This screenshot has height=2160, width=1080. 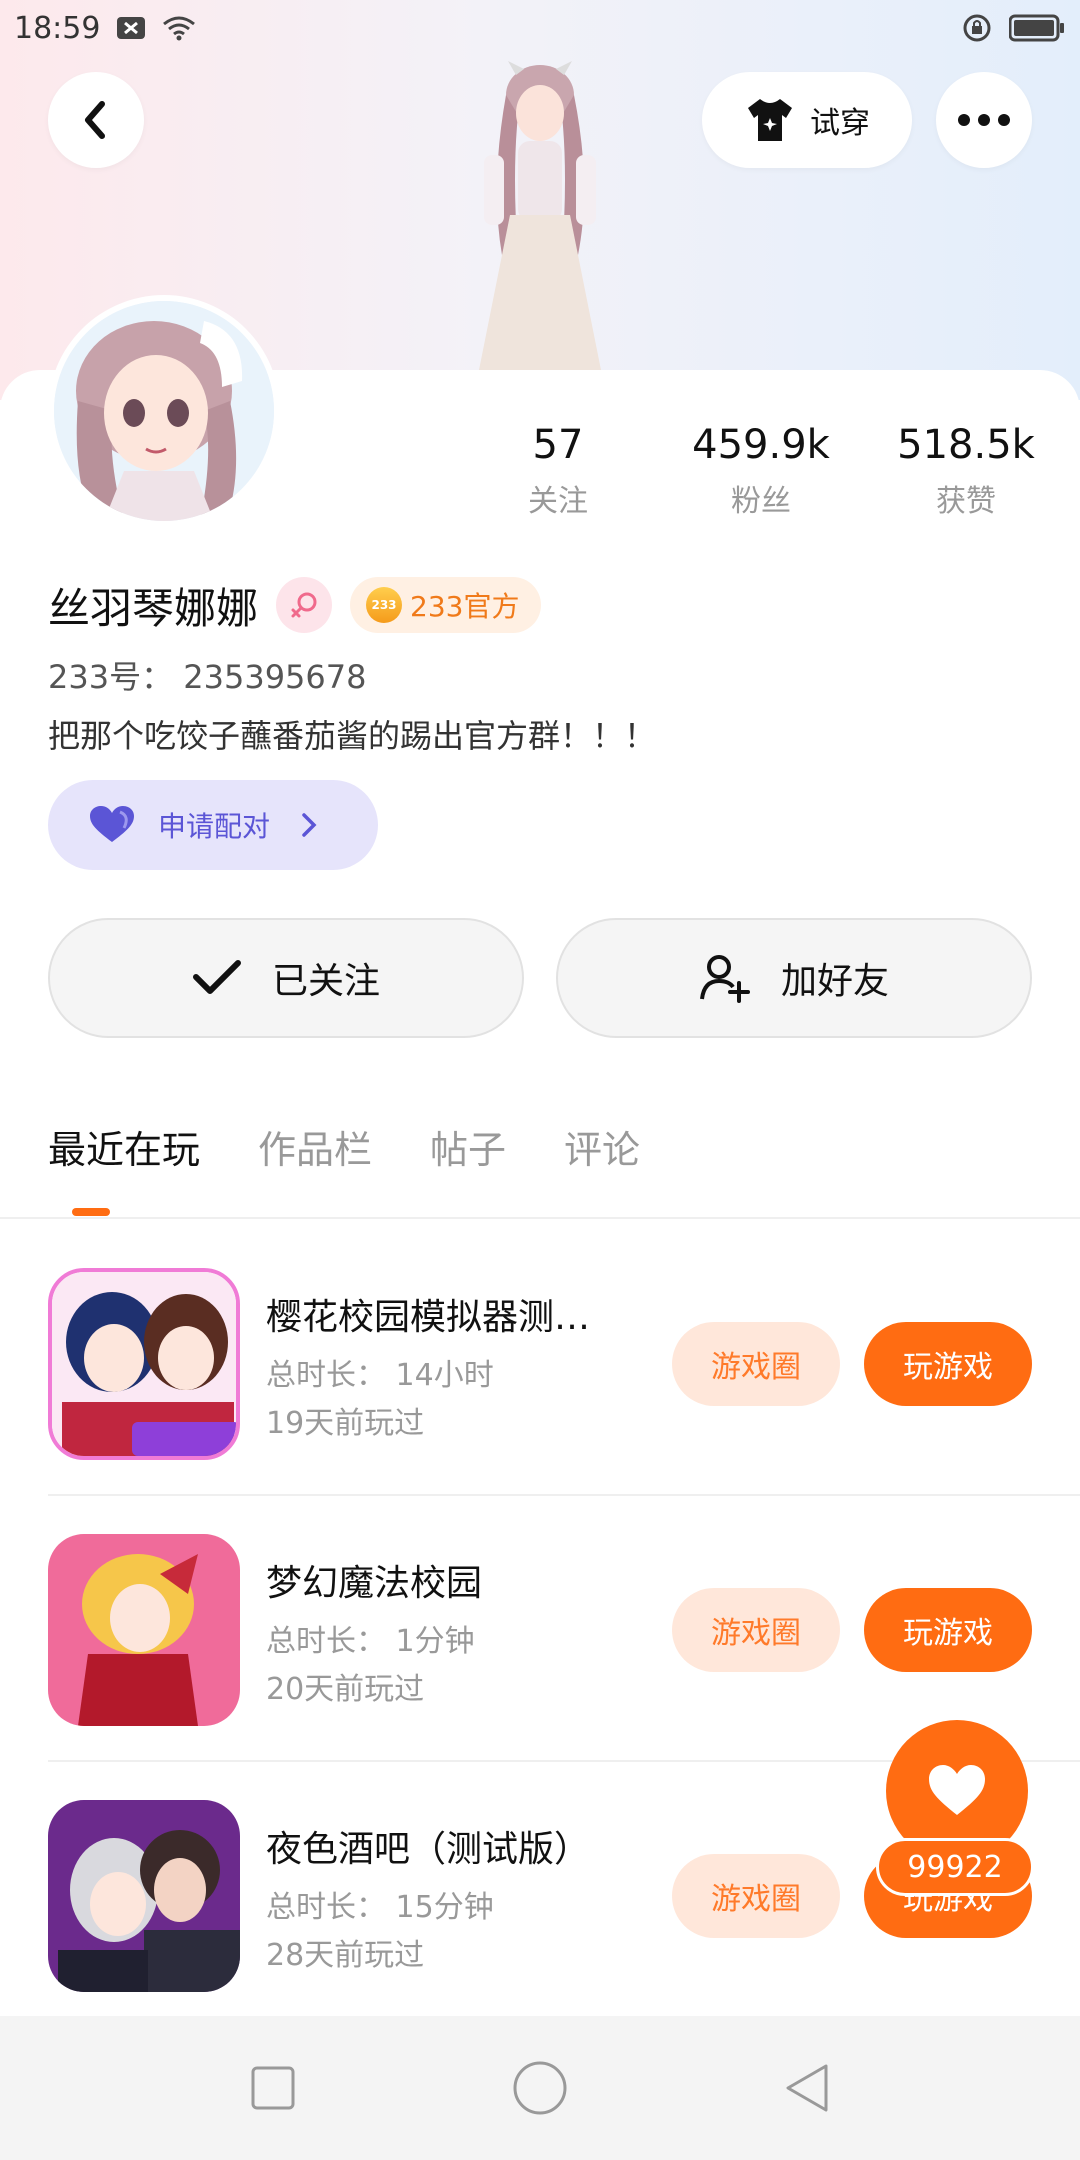 I want to click on tab-active-indicator, so click(x=91, y=1212).